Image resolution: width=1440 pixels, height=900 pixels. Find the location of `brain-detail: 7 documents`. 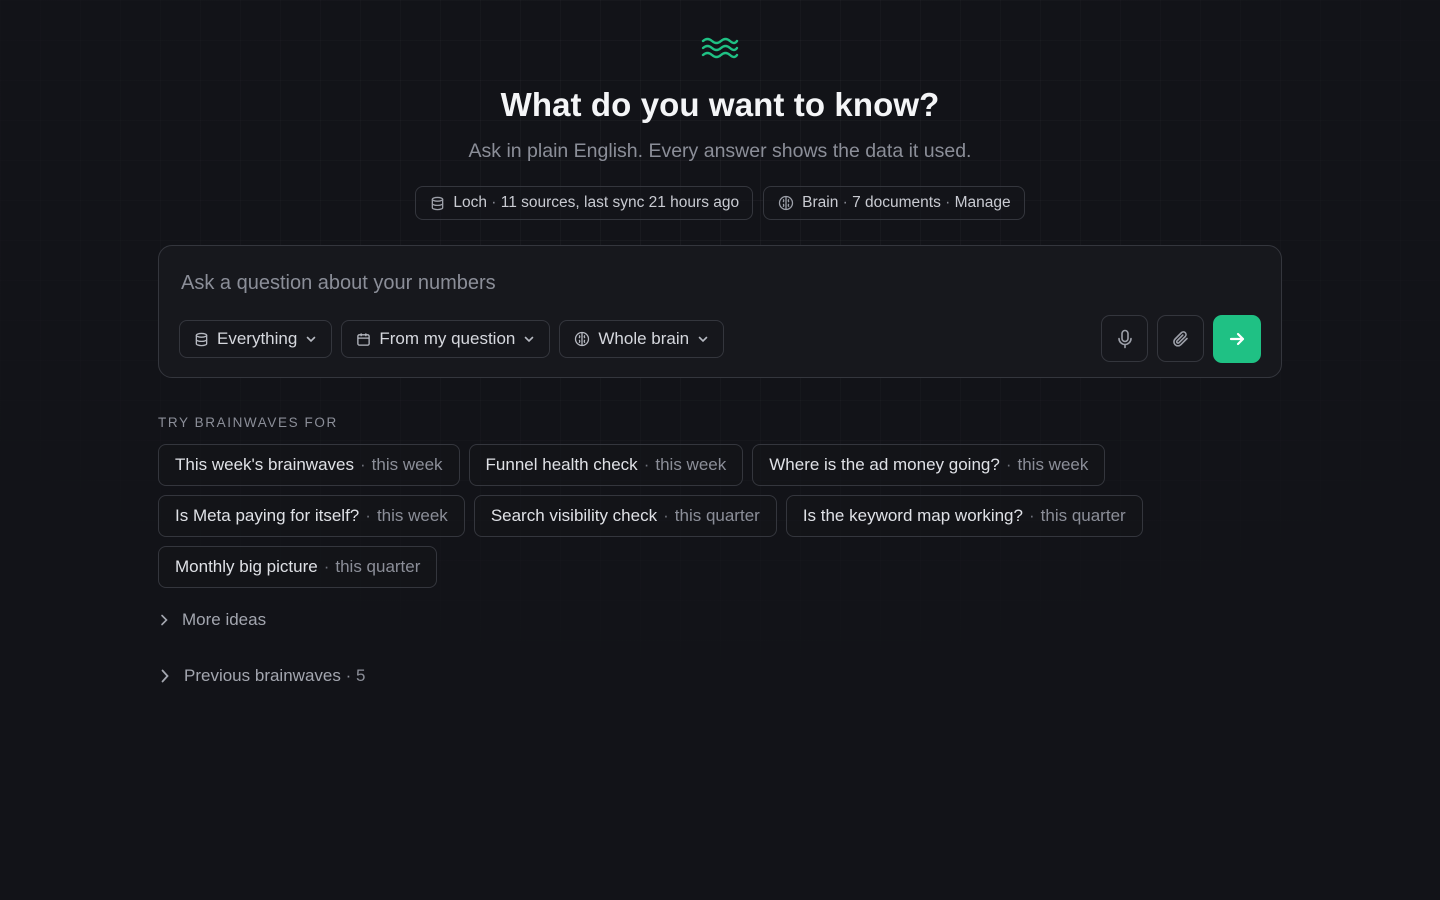

brain-detail: 7 documents is located at coordinates (896, 202).